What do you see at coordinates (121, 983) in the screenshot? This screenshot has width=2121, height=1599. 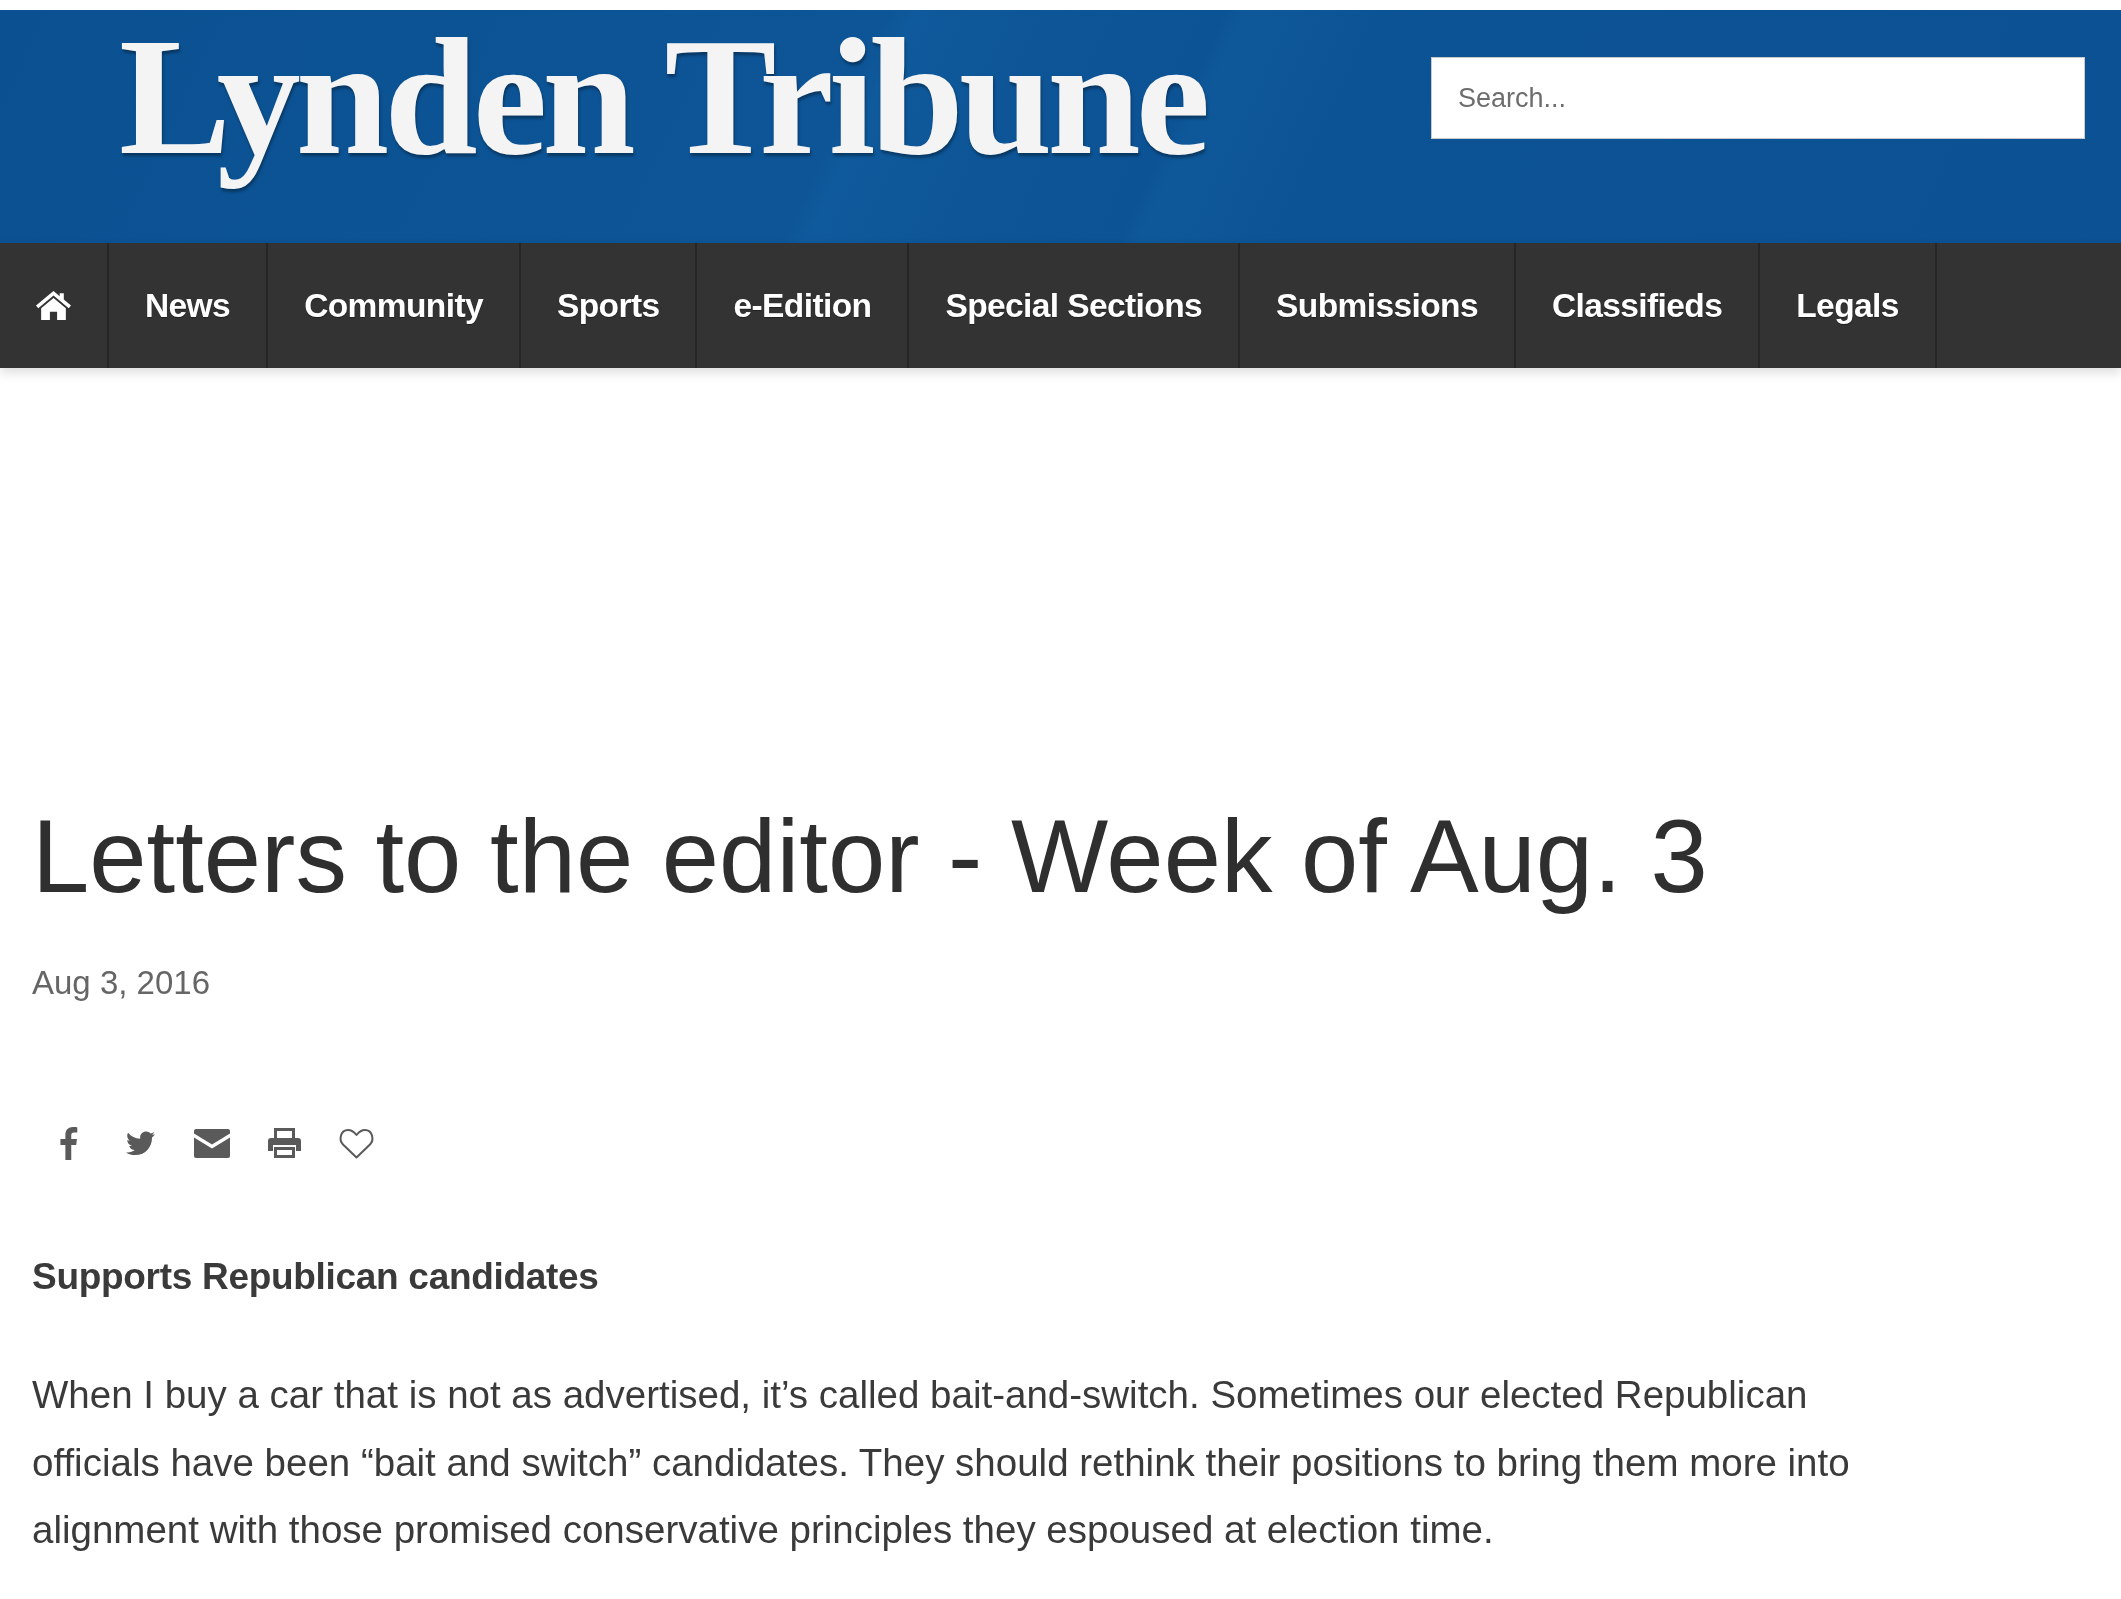 I see `article-date: Aug 3, 2016` at bounding box center [121, 983].